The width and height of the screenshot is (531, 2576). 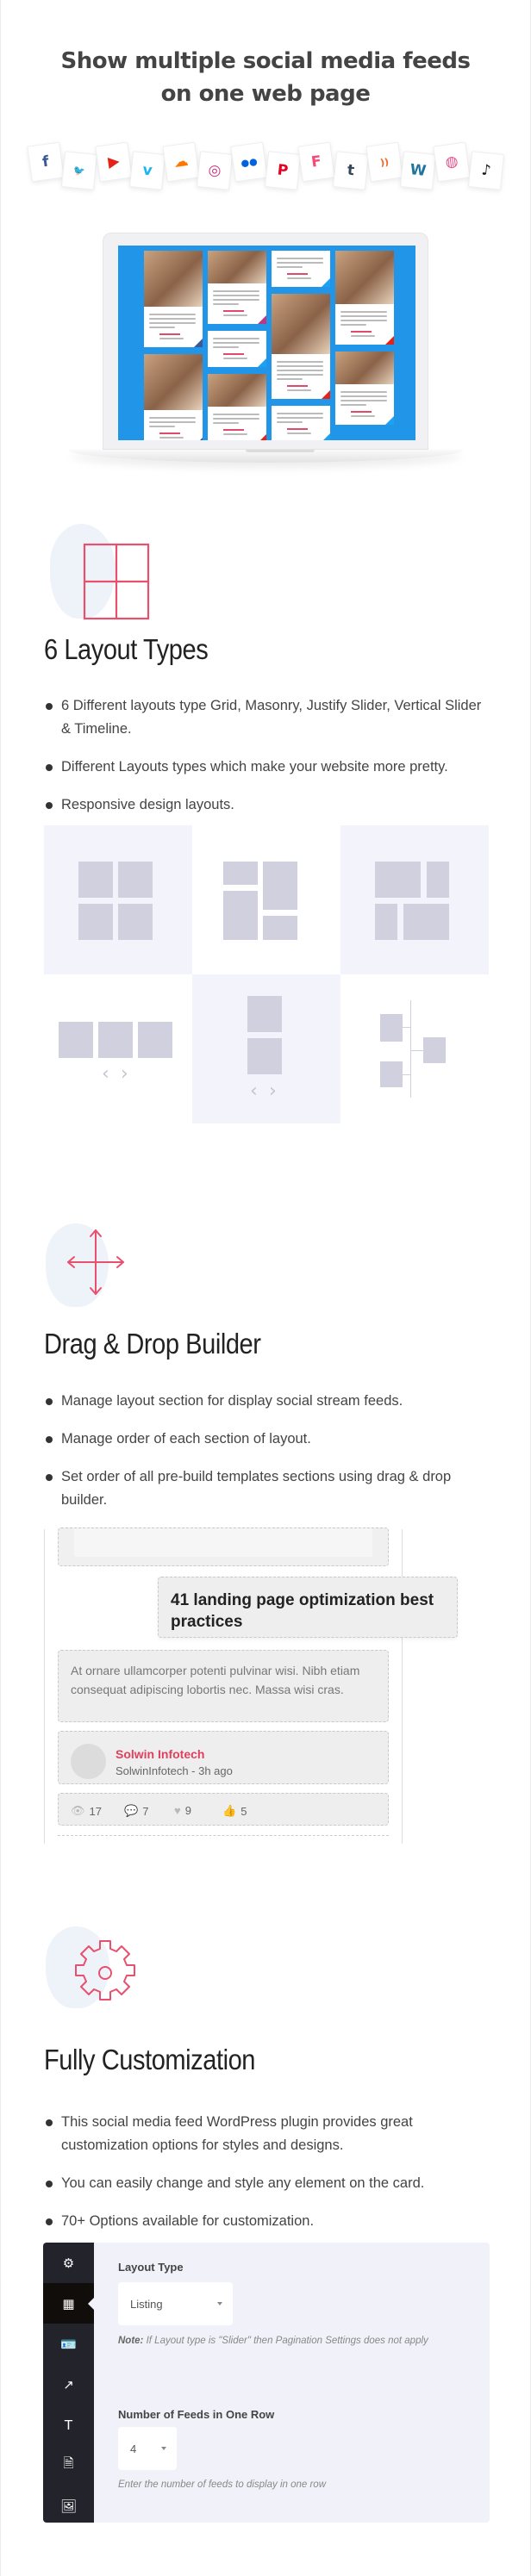 I want to click on gear-icon, so click(x=105, y=1970).